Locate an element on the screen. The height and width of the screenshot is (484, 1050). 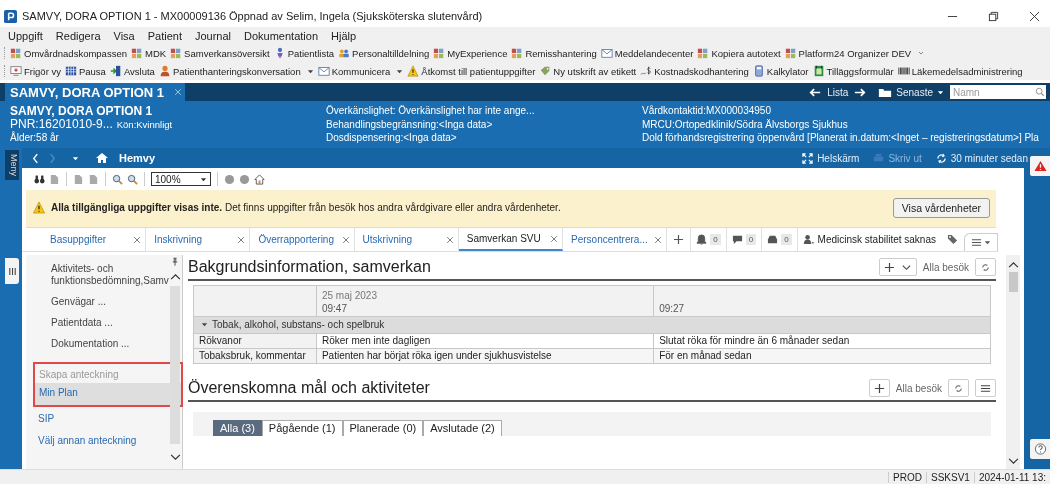
menu-item: Journal is located at coordinates (213, 35).